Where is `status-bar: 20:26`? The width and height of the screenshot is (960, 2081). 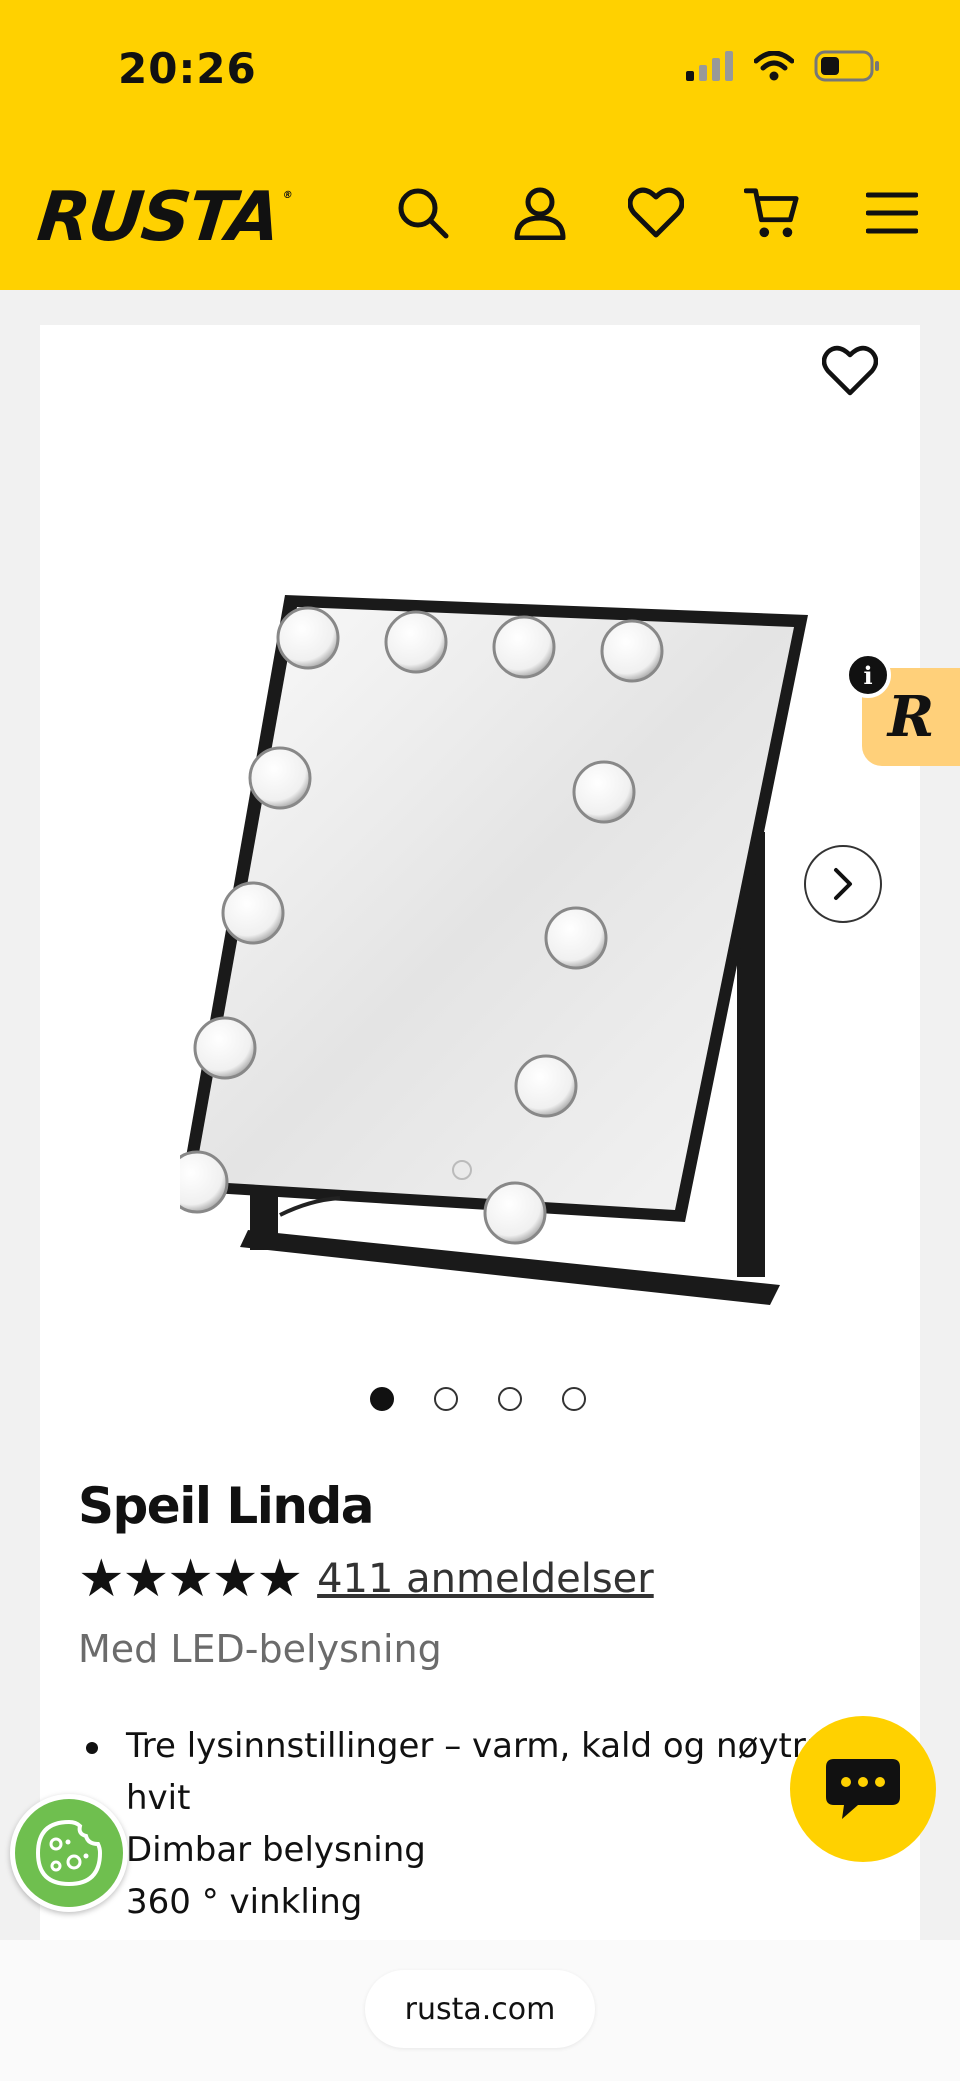 status-bar: 20:26 is located at coordinates (480, 70).